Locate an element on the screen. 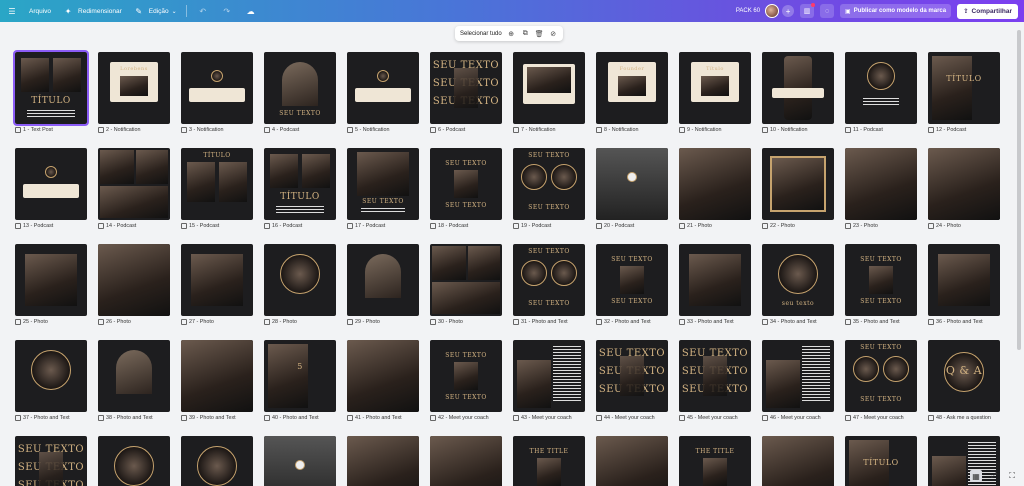  page-tile: Founder 8 - Notification is located at coordinates (632, 92).